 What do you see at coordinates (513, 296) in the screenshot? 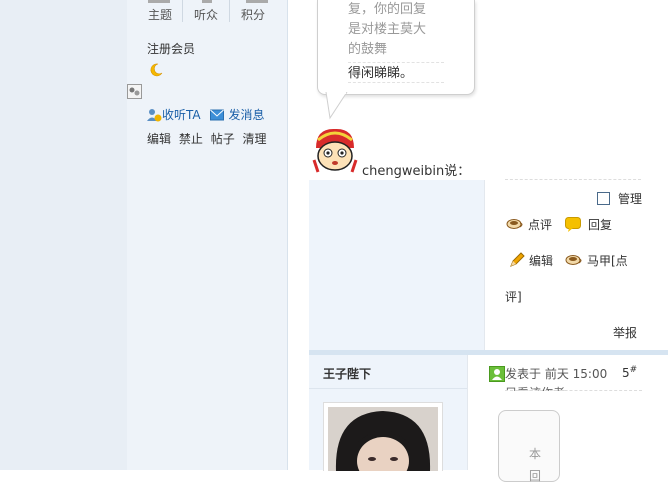
I see `vest-label-cont: 评]` at bounding box center [513, 296].